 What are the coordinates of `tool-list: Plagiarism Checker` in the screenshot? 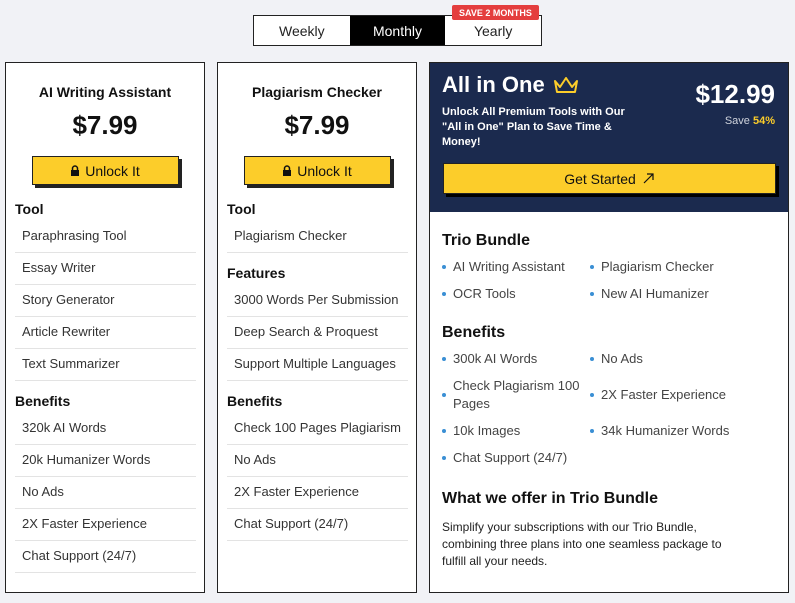 It's located at (317, 237).